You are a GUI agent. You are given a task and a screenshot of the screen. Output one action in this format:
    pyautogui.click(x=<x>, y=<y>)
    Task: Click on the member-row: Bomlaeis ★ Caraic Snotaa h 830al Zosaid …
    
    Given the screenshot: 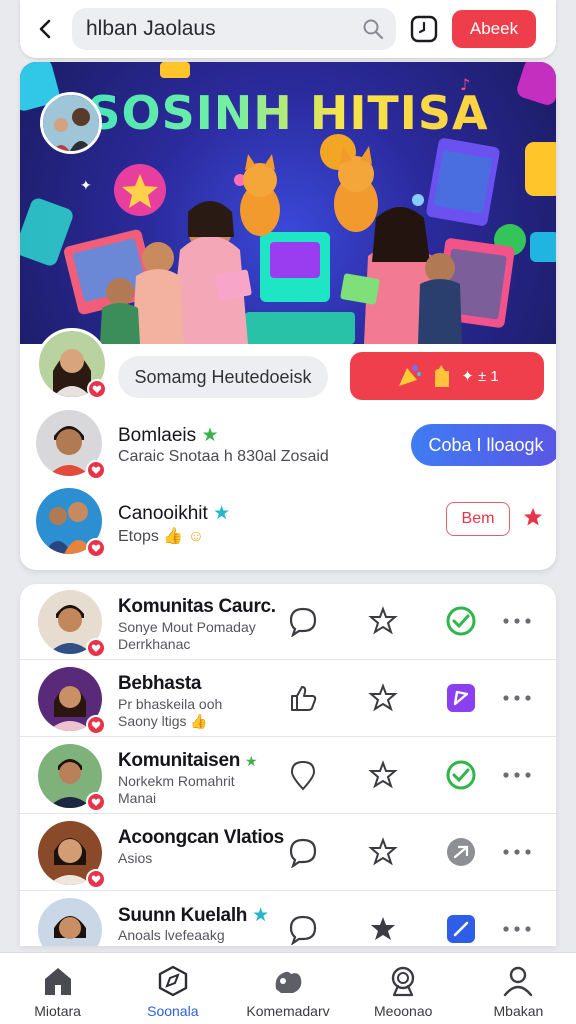 What is the action you would take?
    pyautogui.click(x=296, y=446)
    